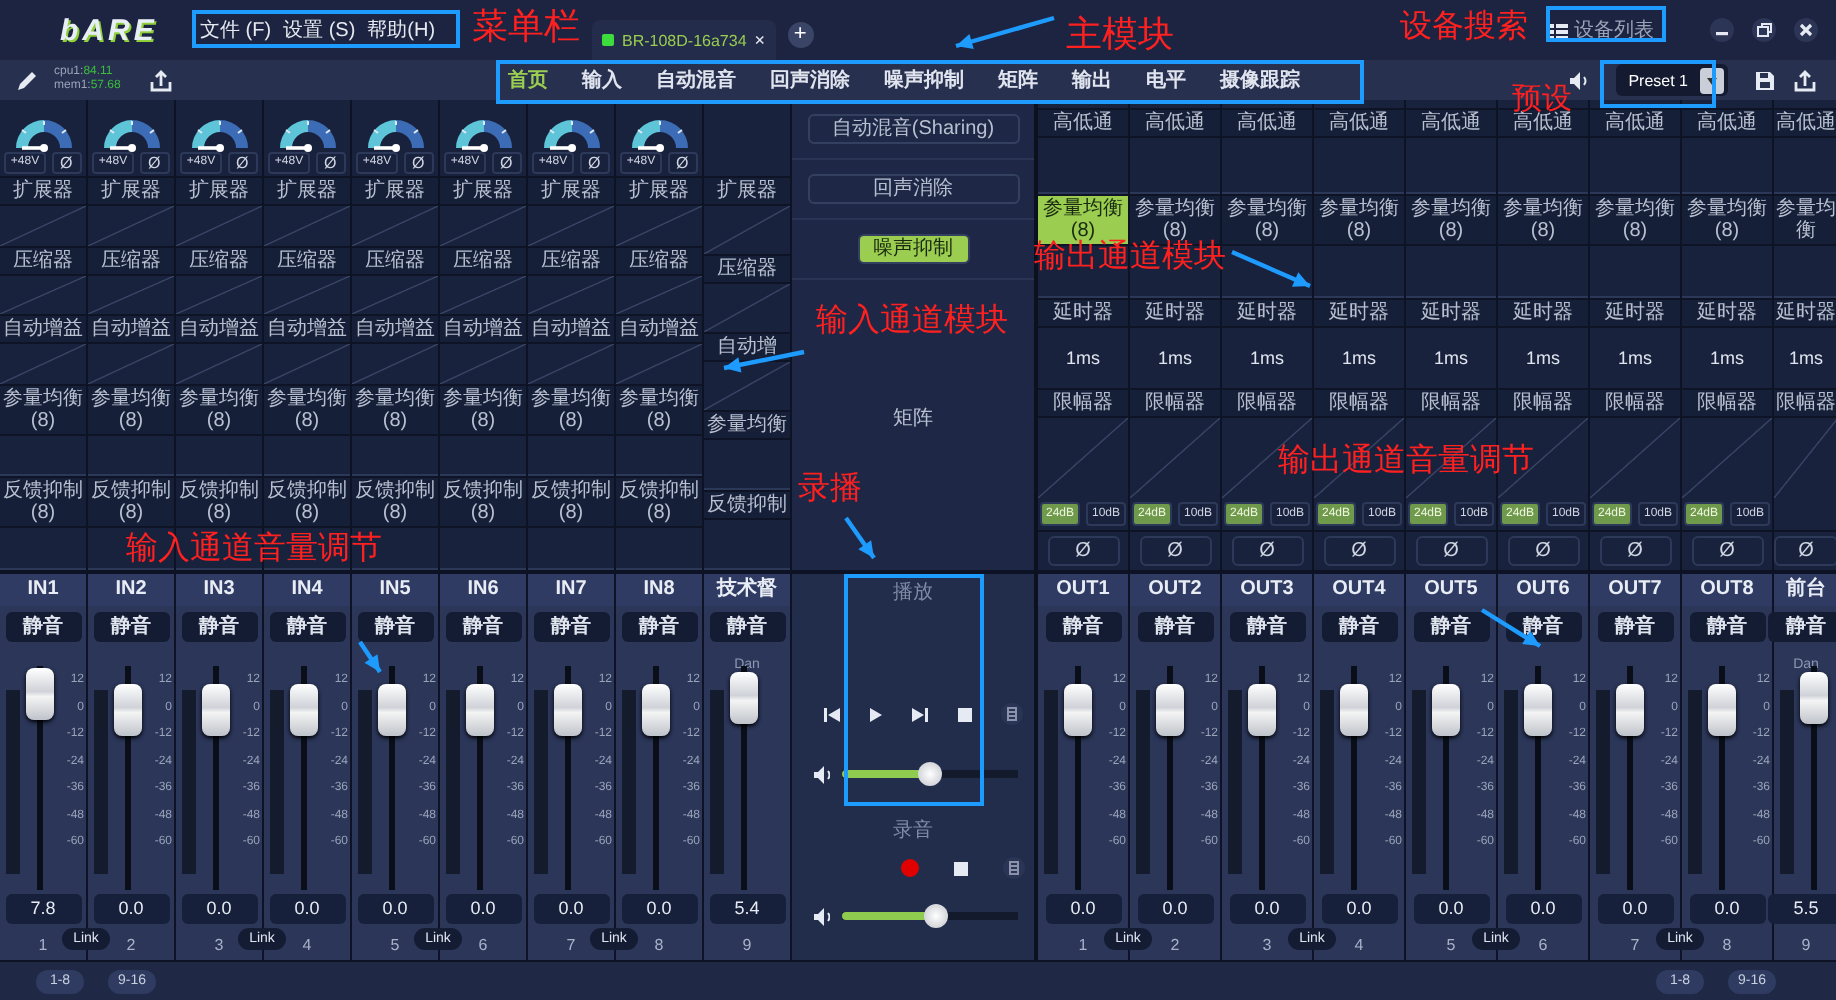 Image resolution: width=1836 pixels, height=1000 pixels. I want to click on file-icon, so click(1014, 868).